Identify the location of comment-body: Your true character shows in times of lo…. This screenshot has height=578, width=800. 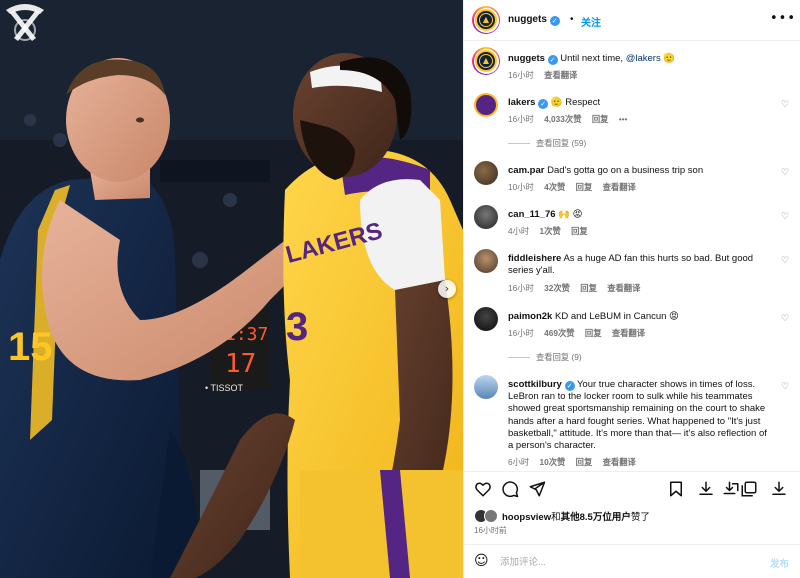
(666, 384).